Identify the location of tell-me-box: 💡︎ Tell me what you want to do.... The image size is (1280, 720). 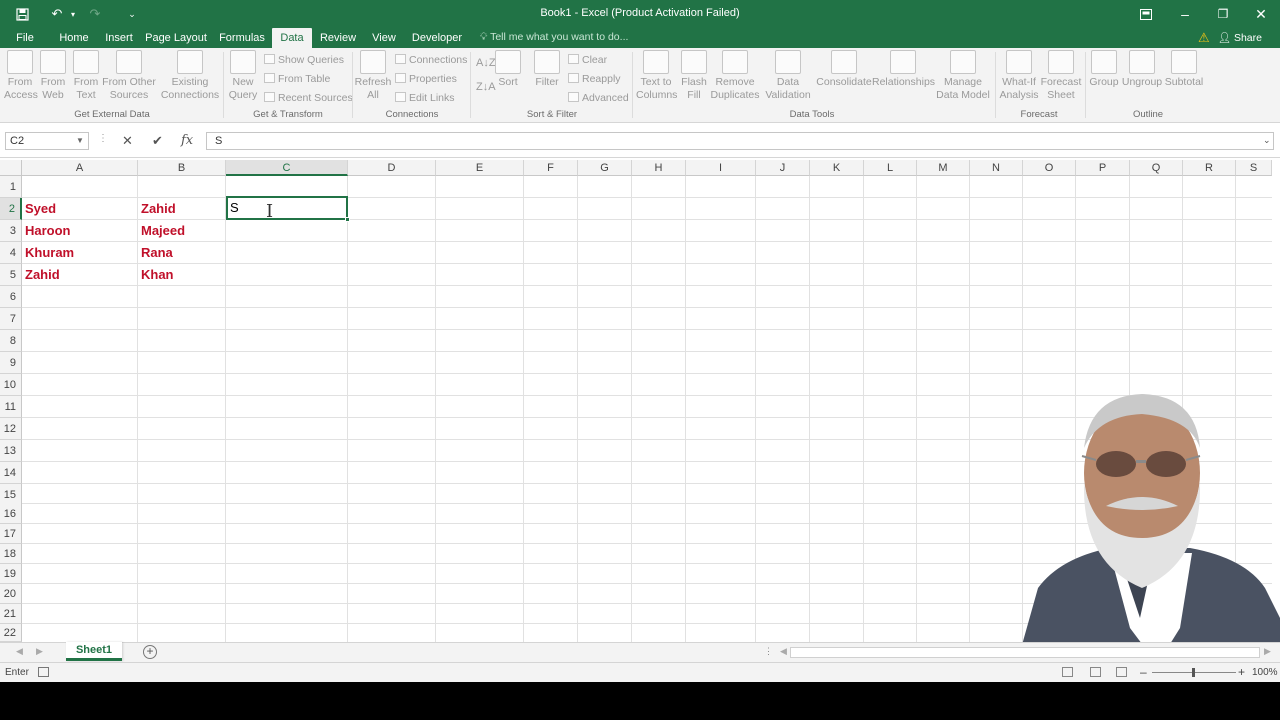
(554, 37).